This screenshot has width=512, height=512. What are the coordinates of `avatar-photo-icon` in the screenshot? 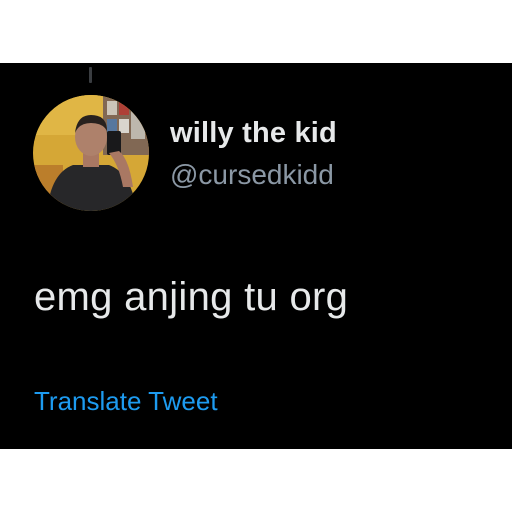 It's located at (91, 153).